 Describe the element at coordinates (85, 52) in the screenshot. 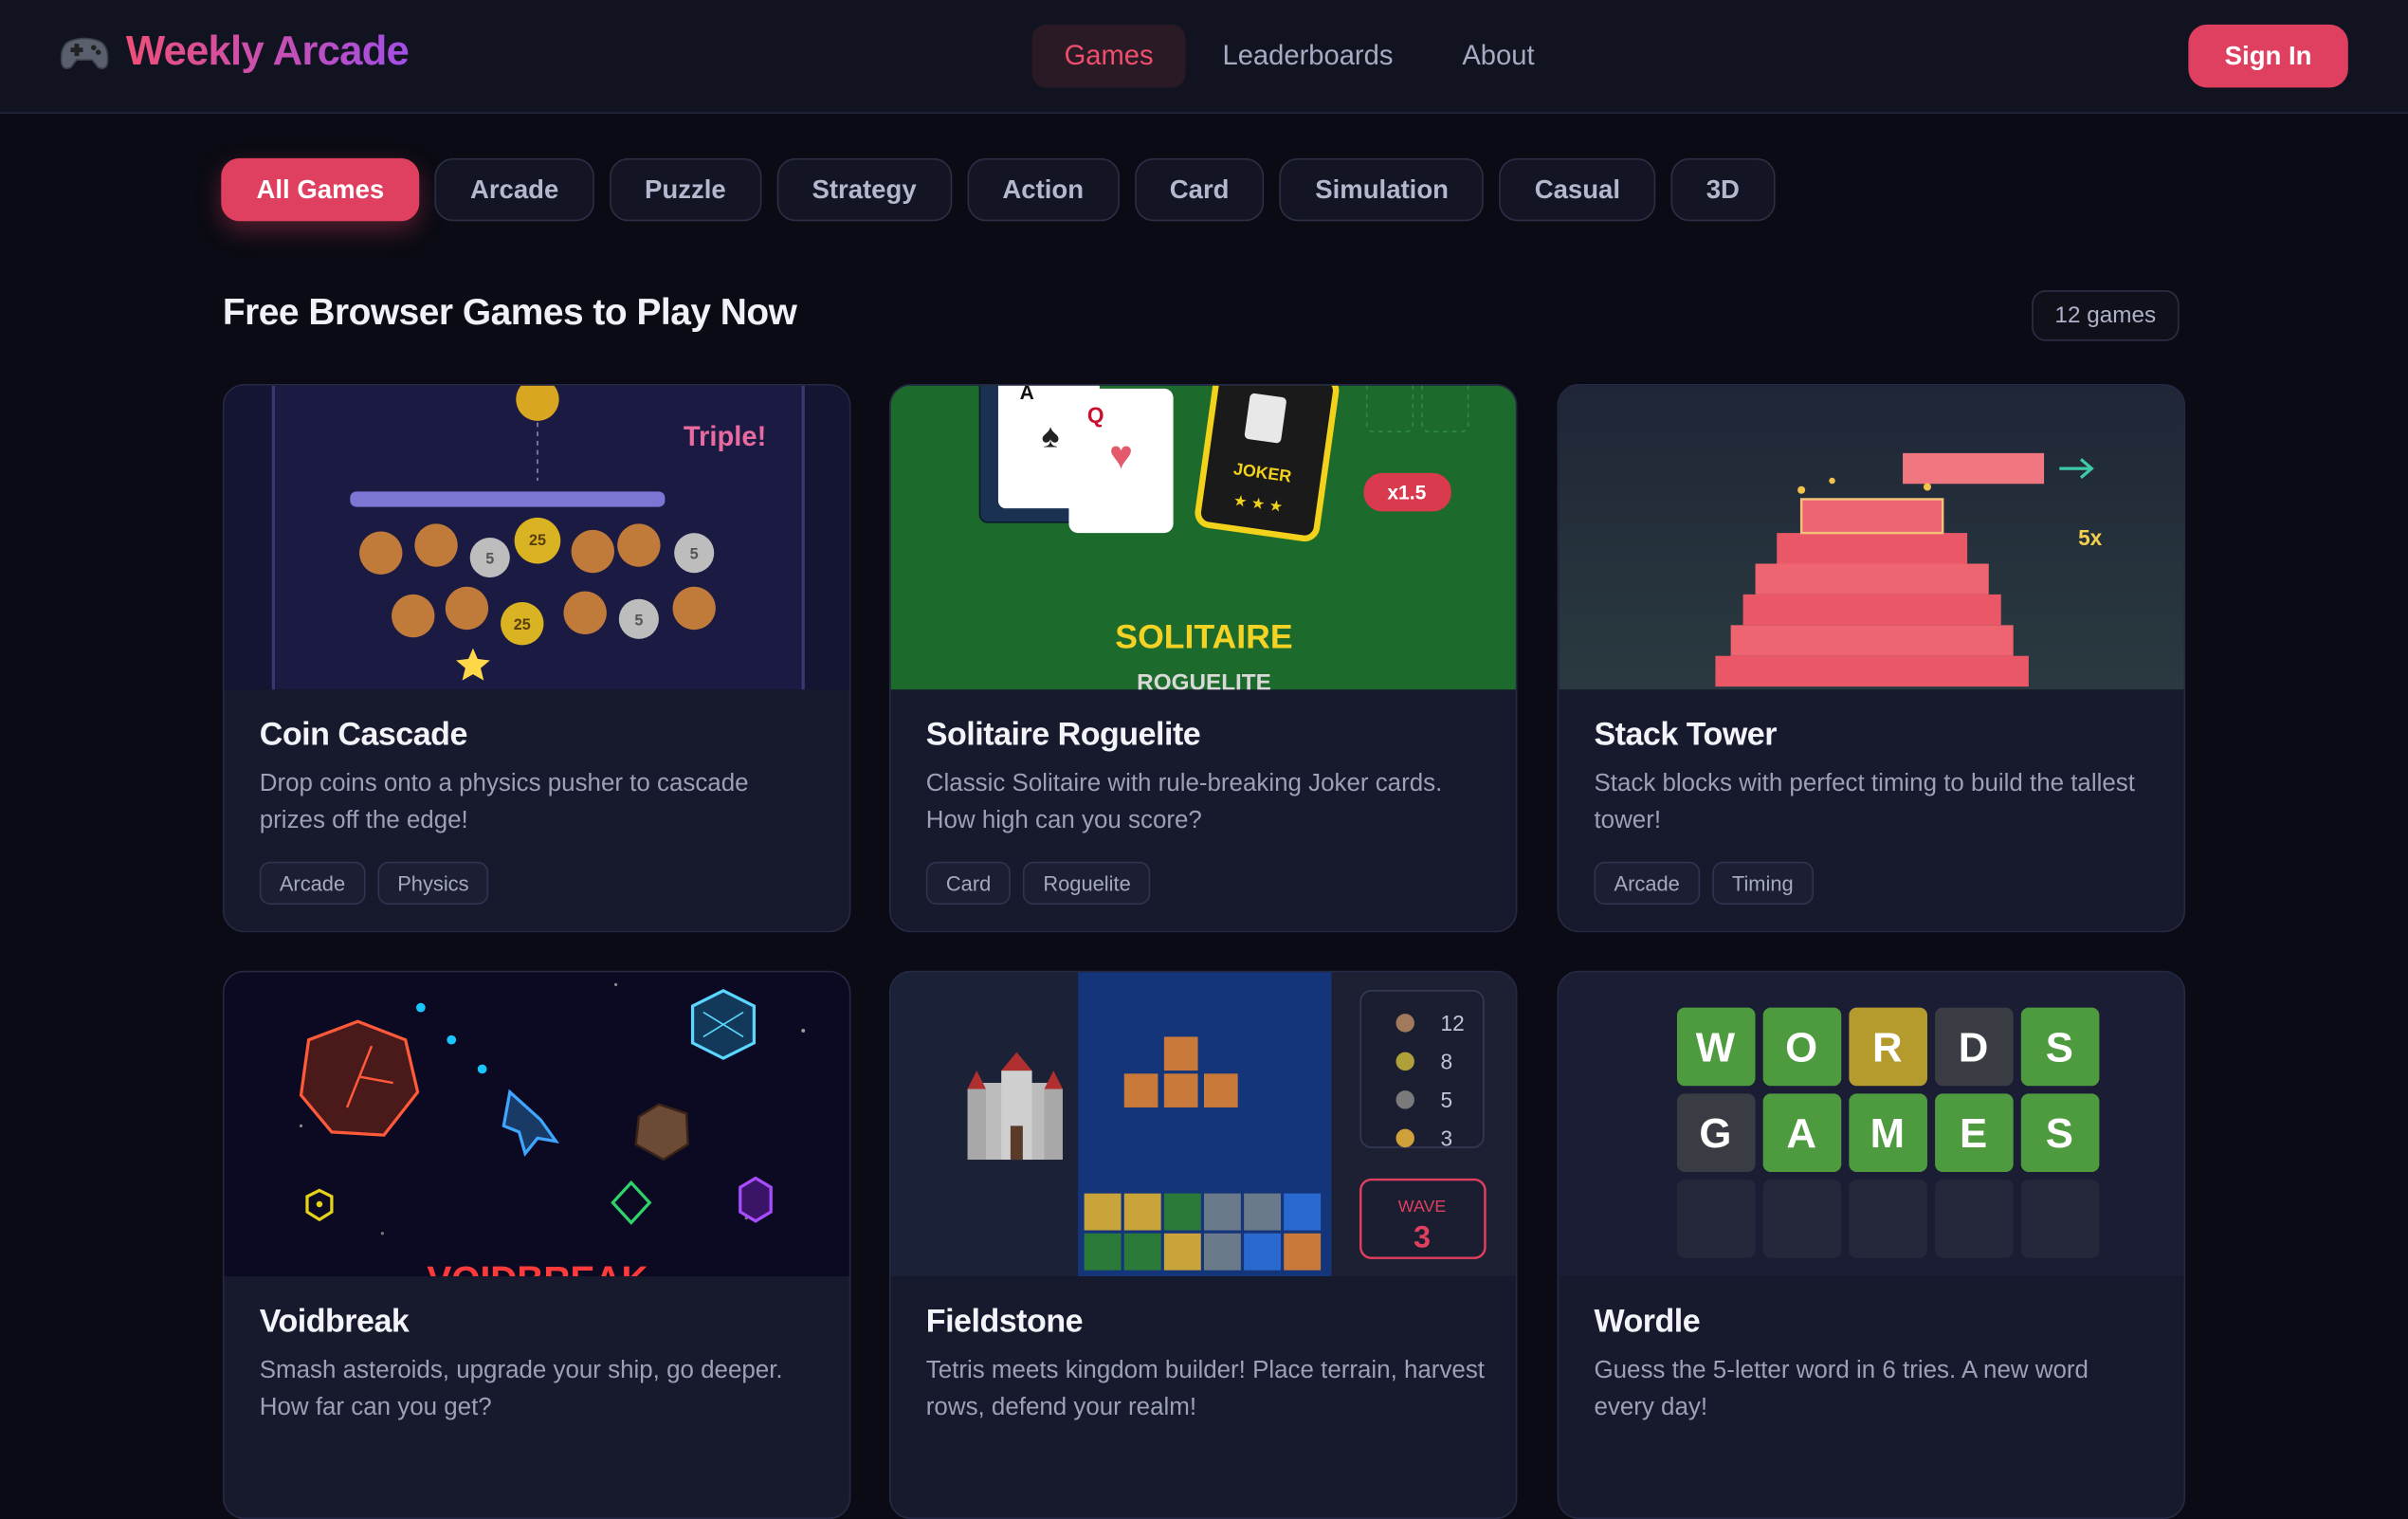

I see `gamepad-icon` at that location.